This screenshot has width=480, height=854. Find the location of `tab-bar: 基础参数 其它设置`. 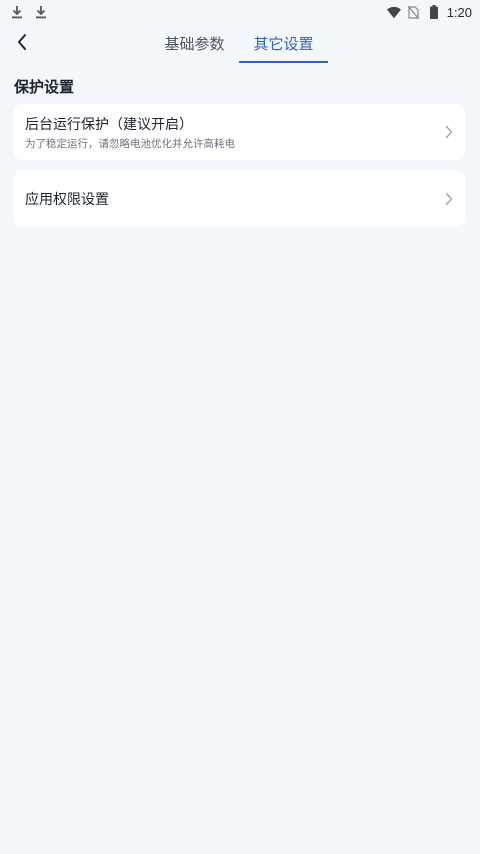

tab-bar: 基础参数 其它设置 is located at coordinates (239, 44).